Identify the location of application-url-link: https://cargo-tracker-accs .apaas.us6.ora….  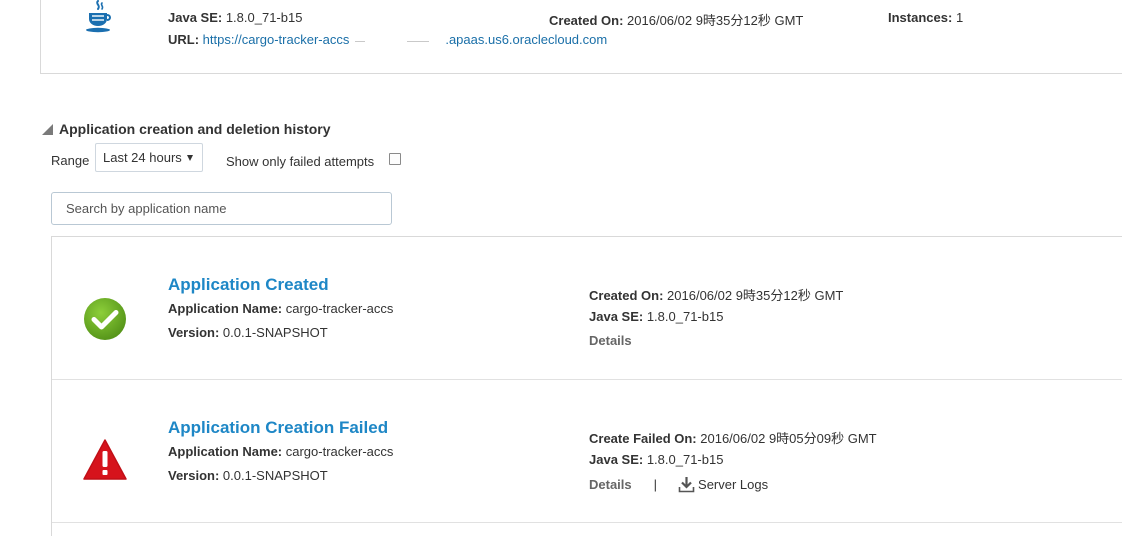
(405, 39).